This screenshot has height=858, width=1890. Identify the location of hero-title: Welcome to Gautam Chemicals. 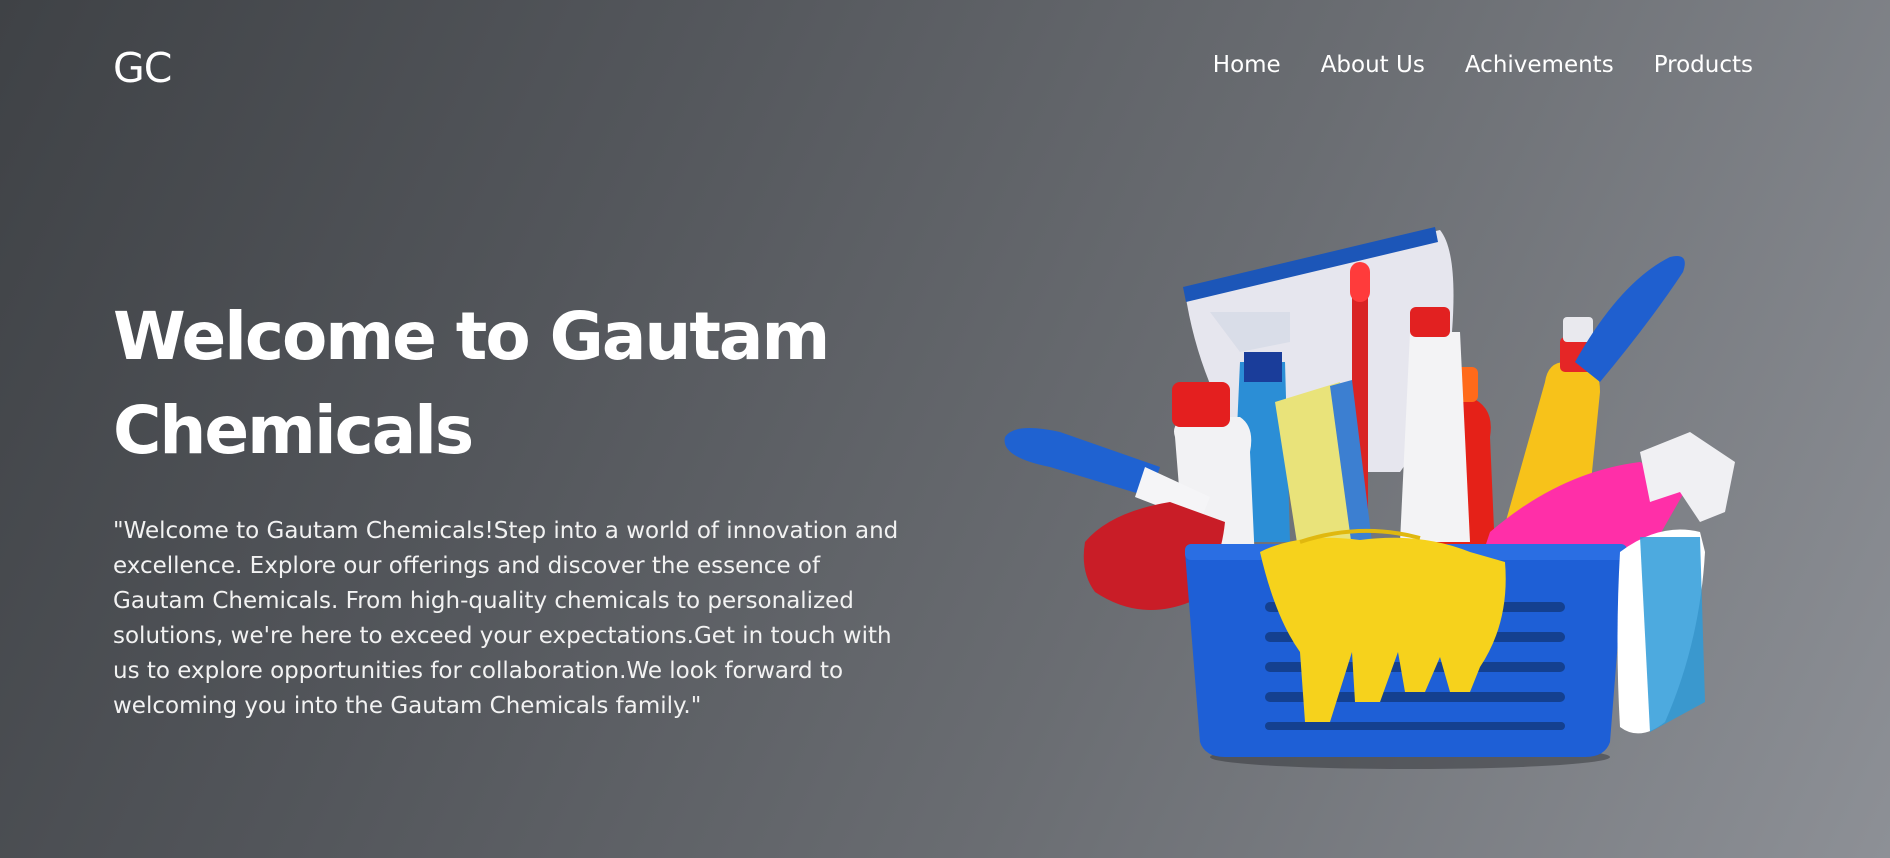
(471, 383).